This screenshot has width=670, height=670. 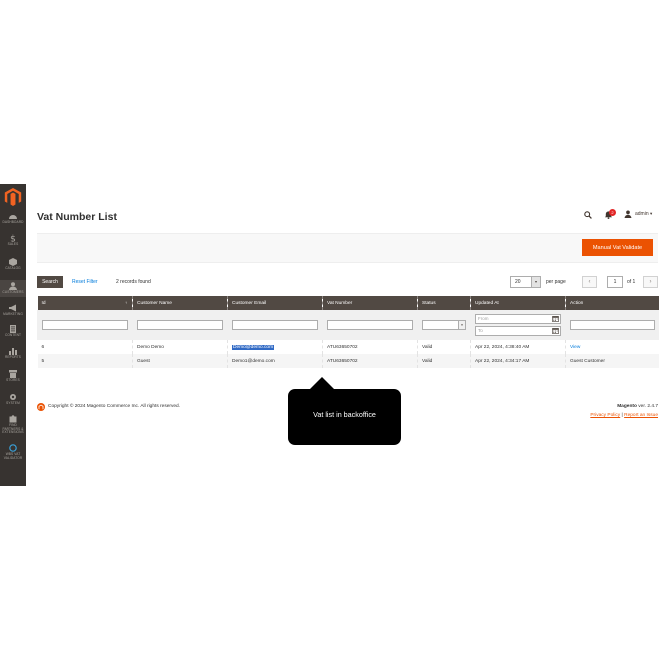 I want to click on sidebar-item-reports: REPORTS, so click(x=13, y=353).